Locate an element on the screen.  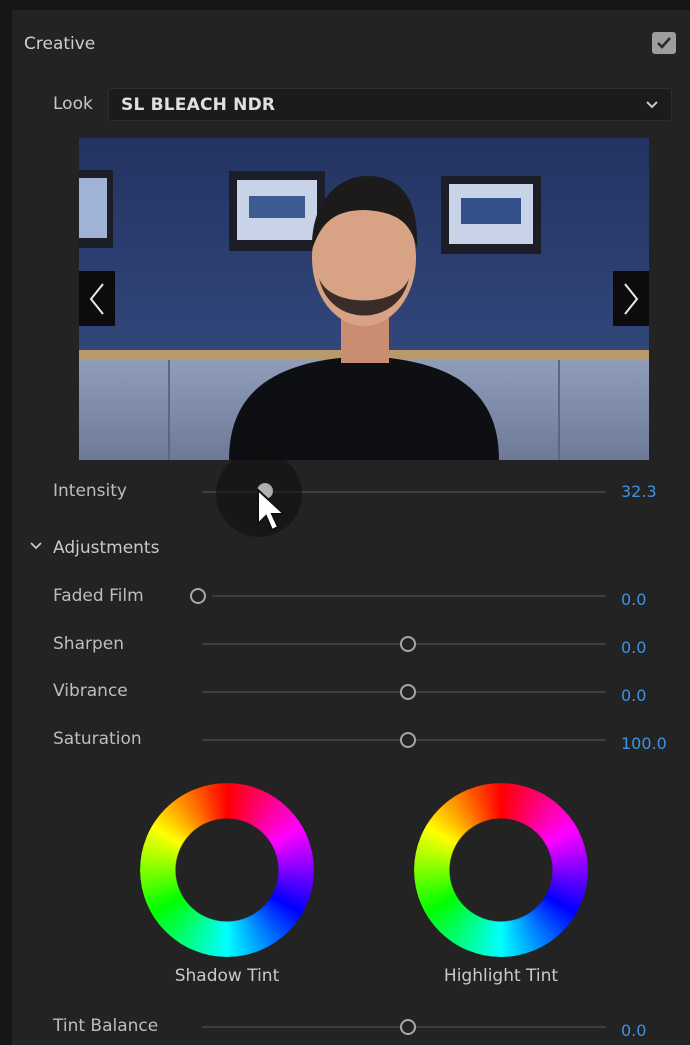
checkmark-icon is located at coordinates (664, 43).